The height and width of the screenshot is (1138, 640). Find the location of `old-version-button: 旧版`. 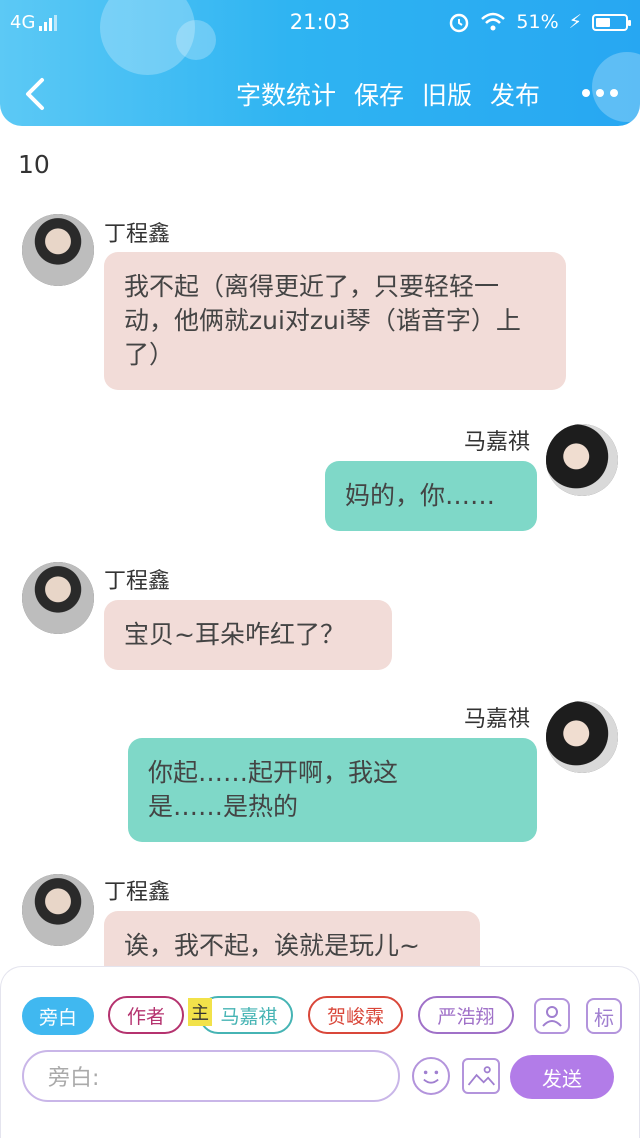

old-version-button: 旧版 is located at coordinates (447, 94).